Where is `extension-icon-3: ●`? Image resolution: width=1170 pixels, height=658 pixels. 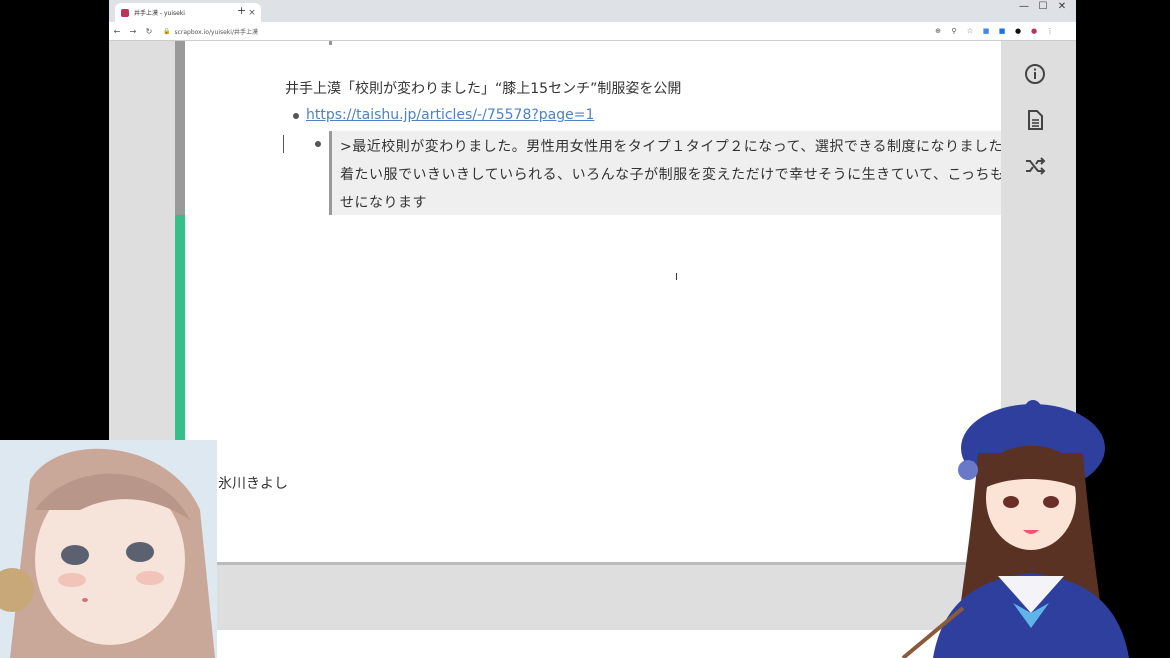
extension-icon-3: ● is located at coordinates (1018, 31).